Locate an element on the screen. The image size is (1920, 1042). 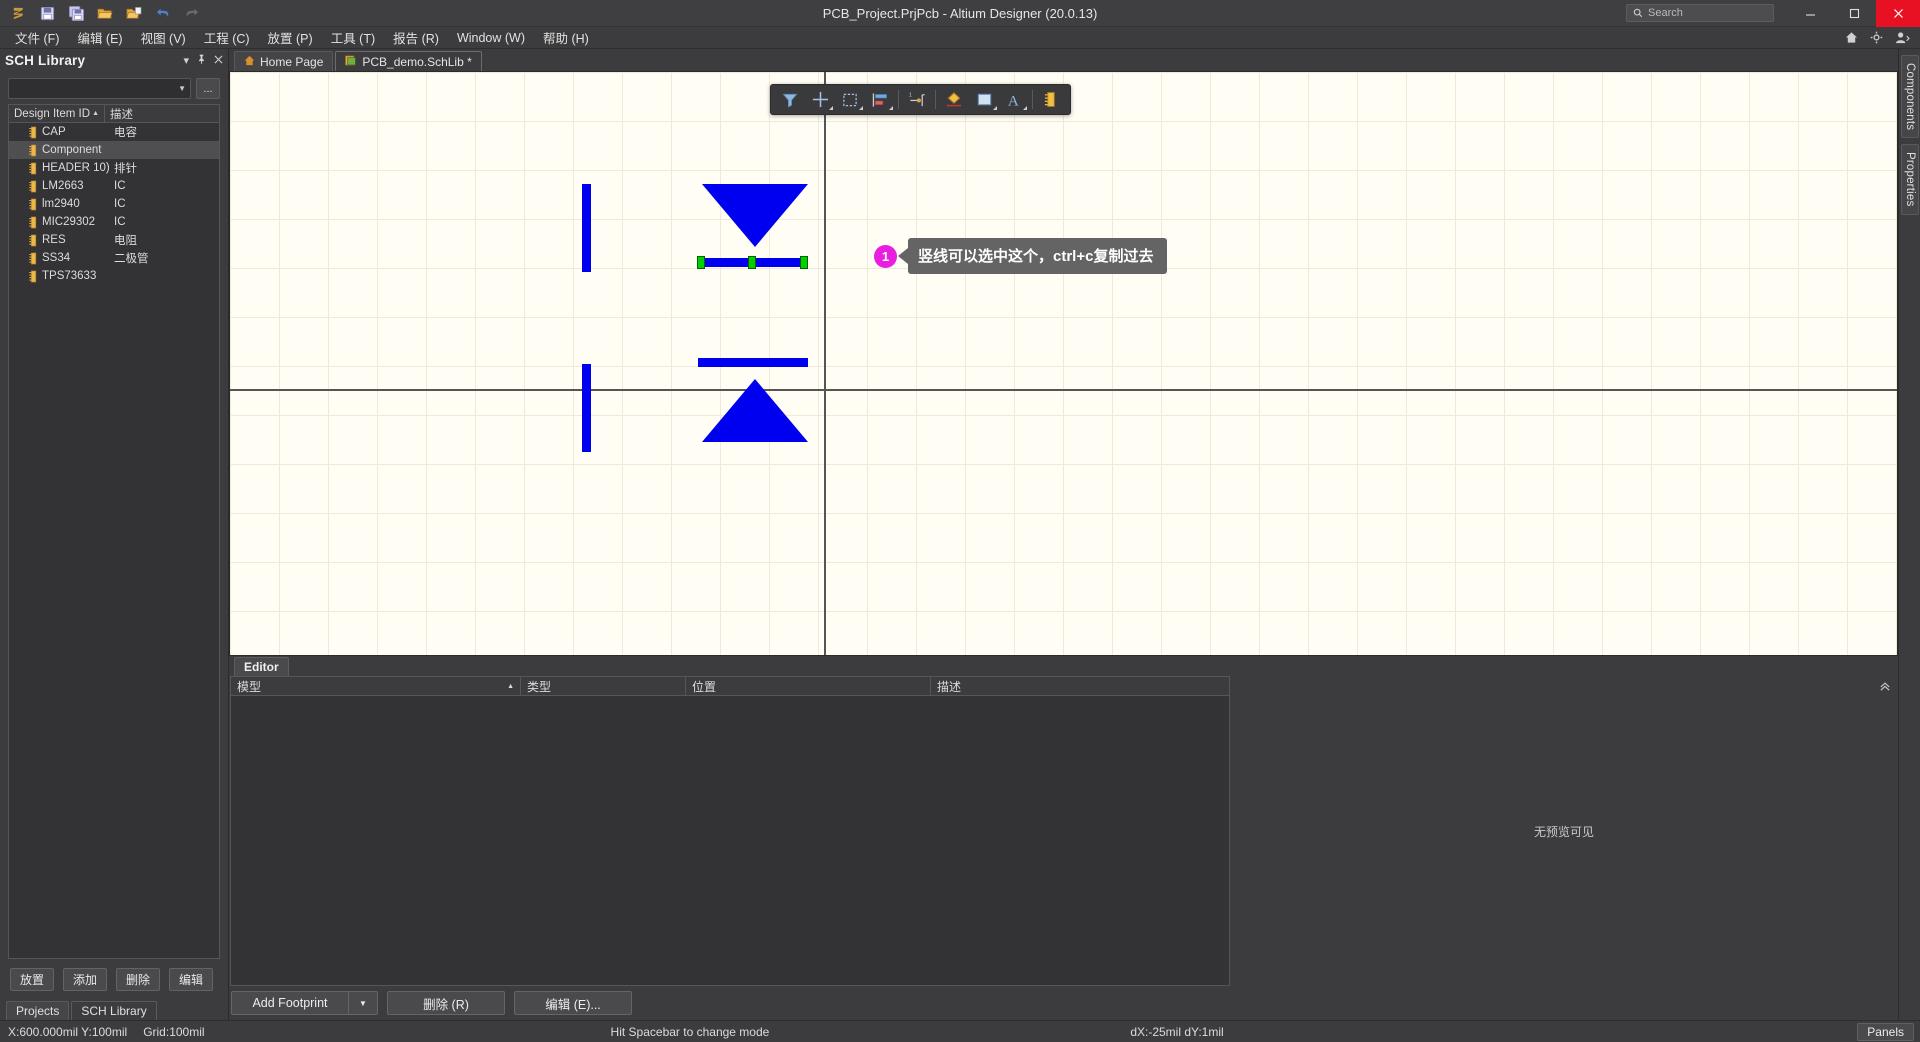
close-panel-icon is located at coordinates (218, 61).